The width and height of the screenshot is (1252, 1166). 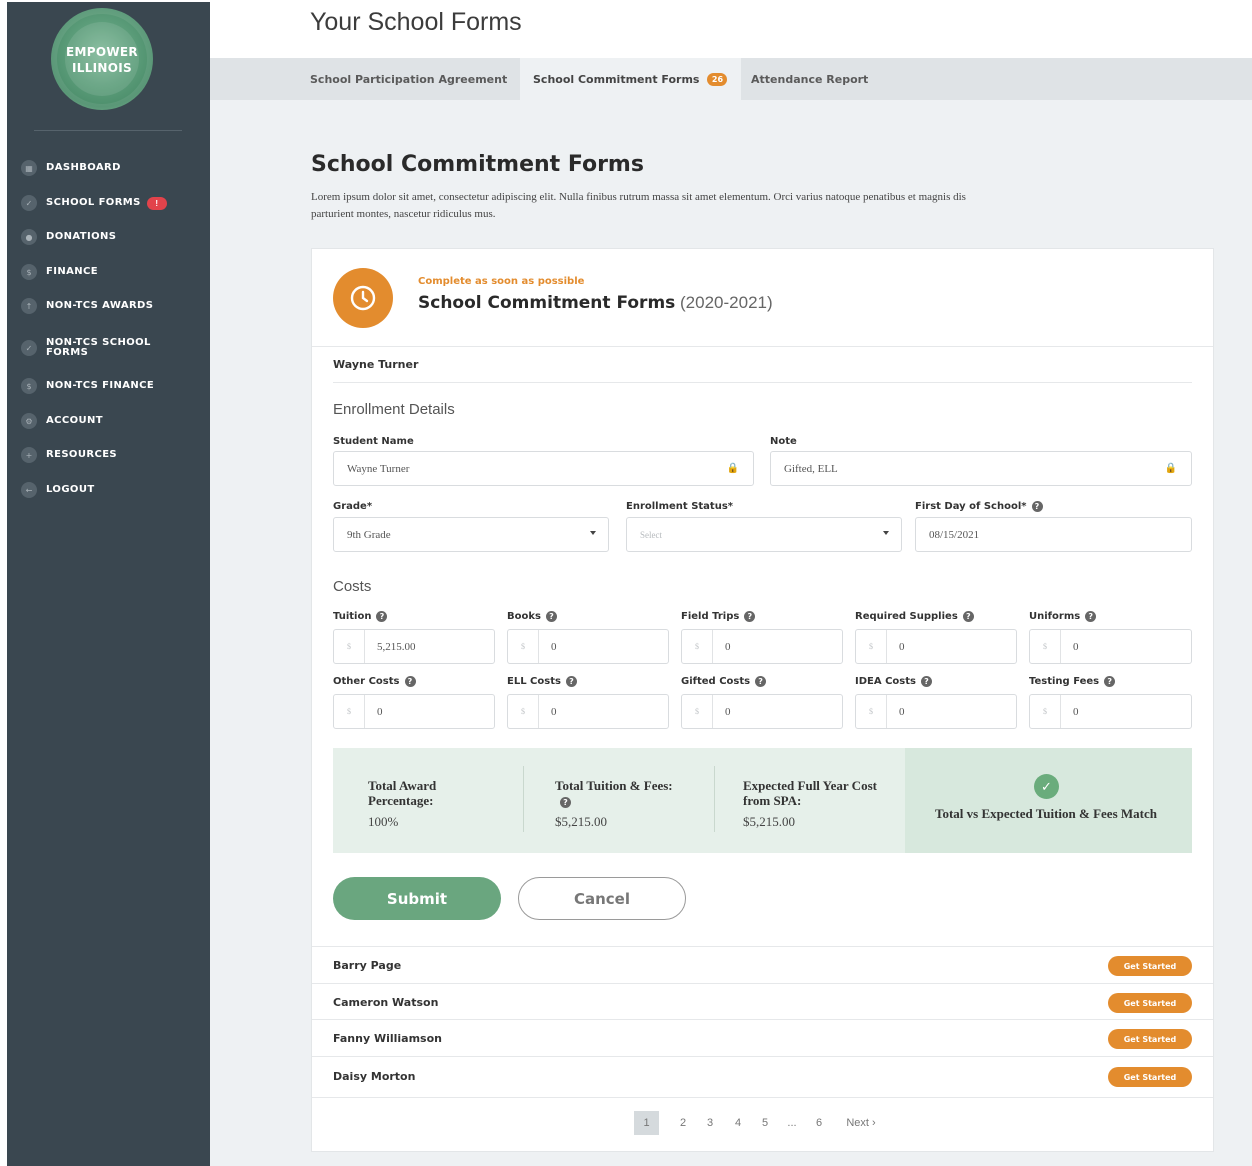 What do you see at coordinates (1053, 534) in the screenshot?
I see `first-day-field: 08/15/2021` at bounding box center [1053, 534].